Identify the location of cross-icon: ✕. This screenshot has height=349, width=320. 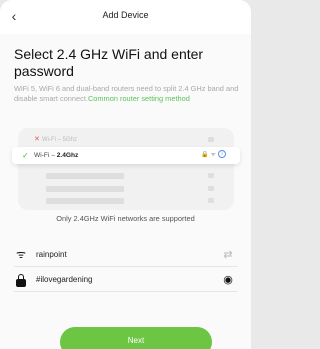
(37, 139).